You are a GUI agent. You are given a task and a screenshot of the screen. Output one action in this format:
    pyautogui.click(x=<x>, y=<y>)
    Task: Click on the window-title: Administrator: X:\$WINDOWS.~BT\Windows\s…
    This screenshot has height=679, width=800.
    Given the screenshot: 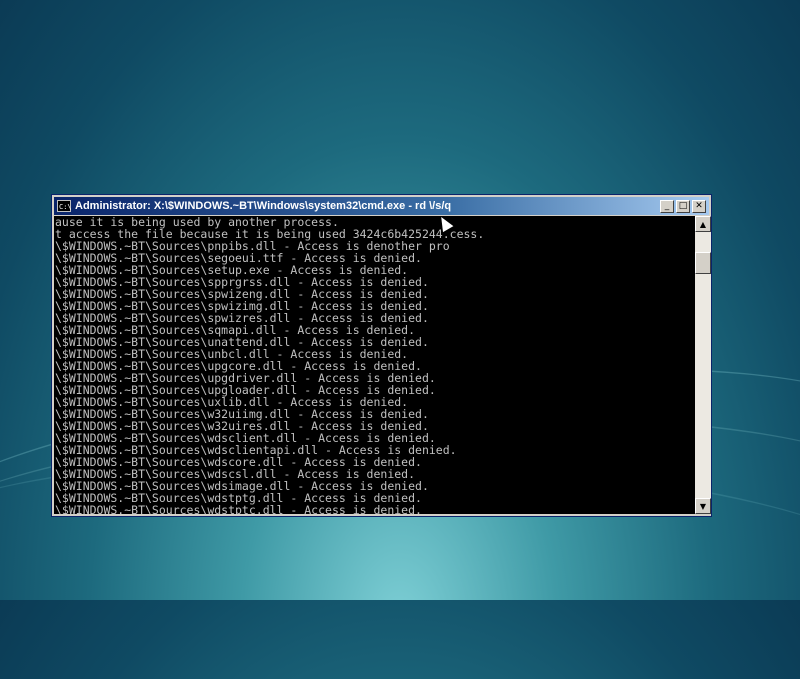 What is the action you would take?
    pyautogui.click(x=263, y=206)
    